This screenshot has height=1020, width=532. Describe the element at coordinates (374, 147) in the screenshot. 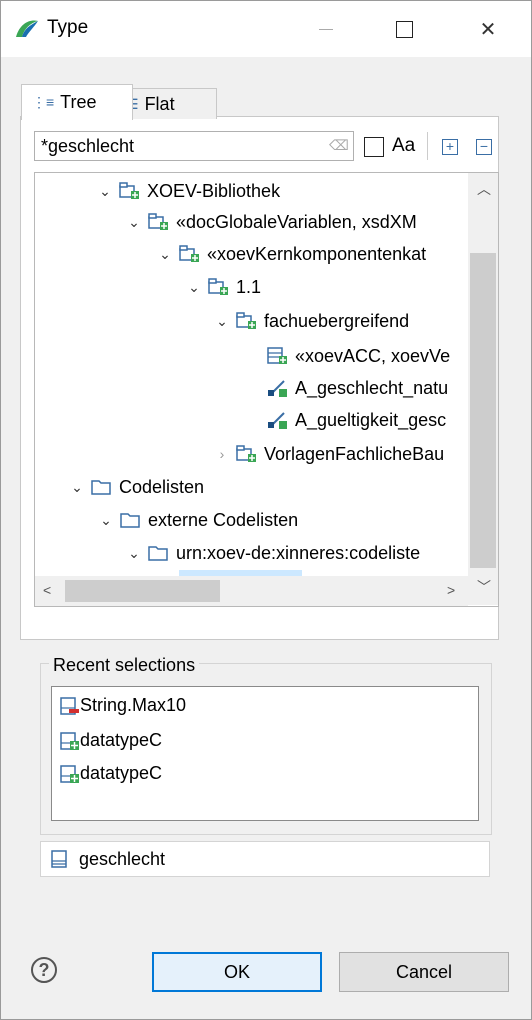

I see `case-sensitive-checkbox` at that location.